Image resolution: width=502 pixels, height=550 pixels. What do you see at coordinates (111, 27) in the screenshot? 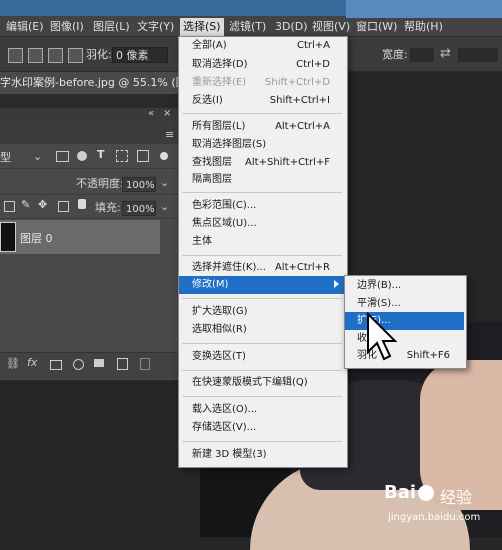
I see `menu-layer: 图层(L)` at bounding box center [111, 27].